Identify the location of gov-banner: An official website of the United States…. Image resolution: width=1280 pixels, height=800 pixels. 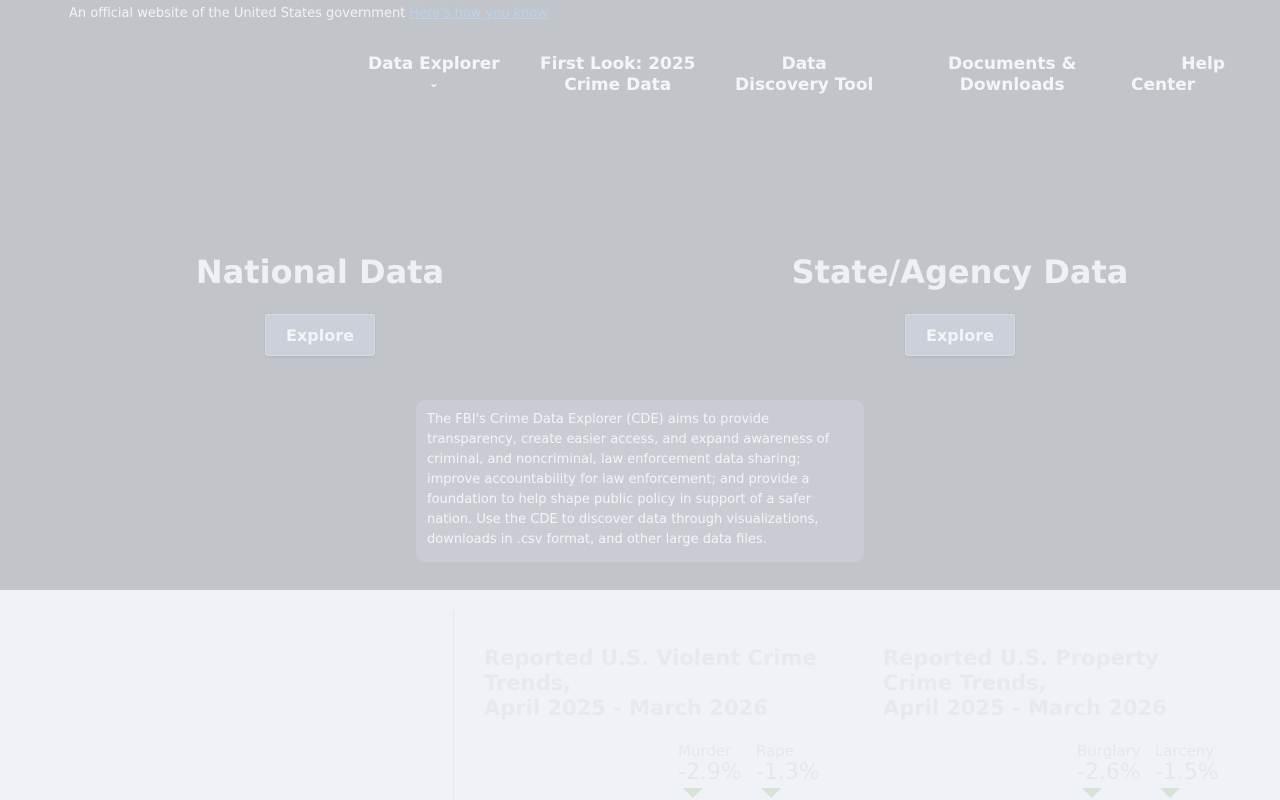
(308, 13).